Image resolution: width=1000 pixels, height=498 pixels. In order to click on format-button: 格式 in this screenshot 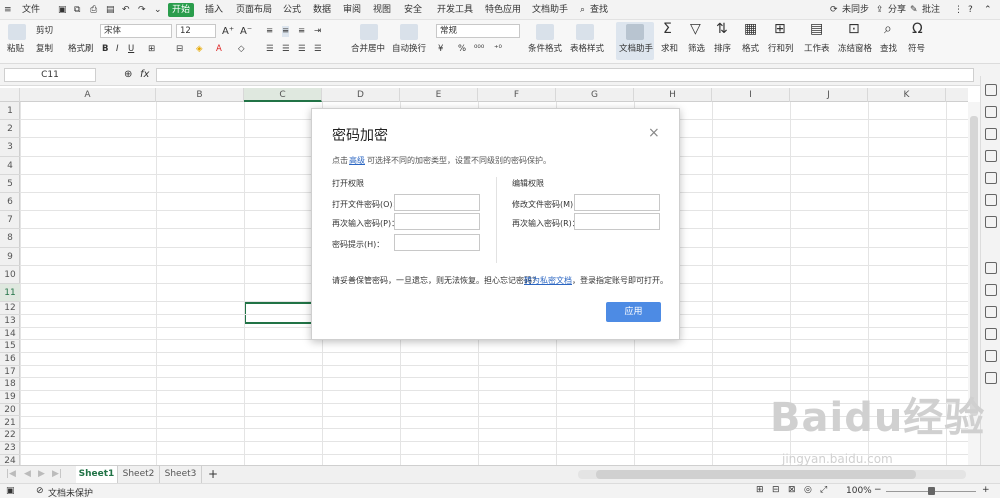, I will do `click(750, 49)`.